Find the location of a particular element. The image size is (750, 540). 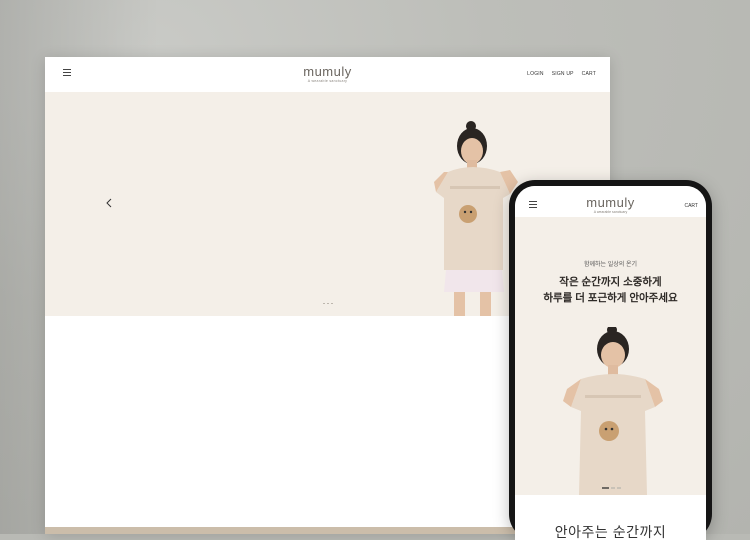

desktop-logo: mumuly is located at coordinates (327, 72).